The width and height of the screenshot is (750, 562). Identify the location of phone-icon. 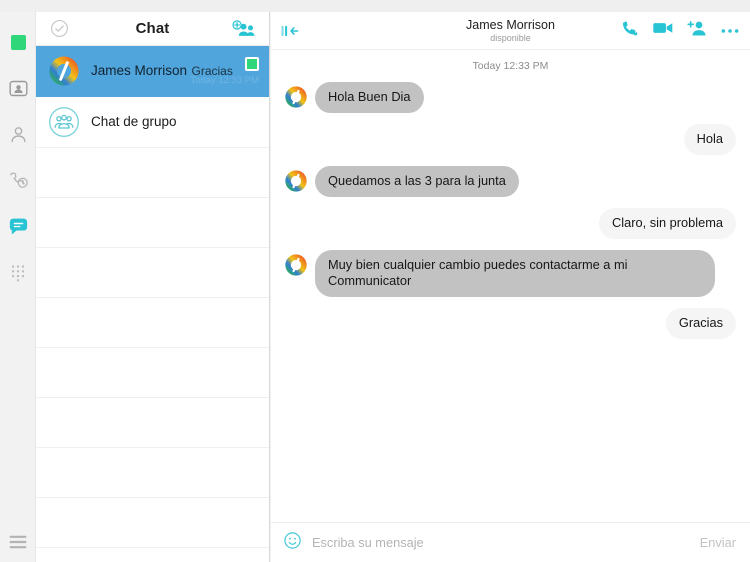
(630, 28).